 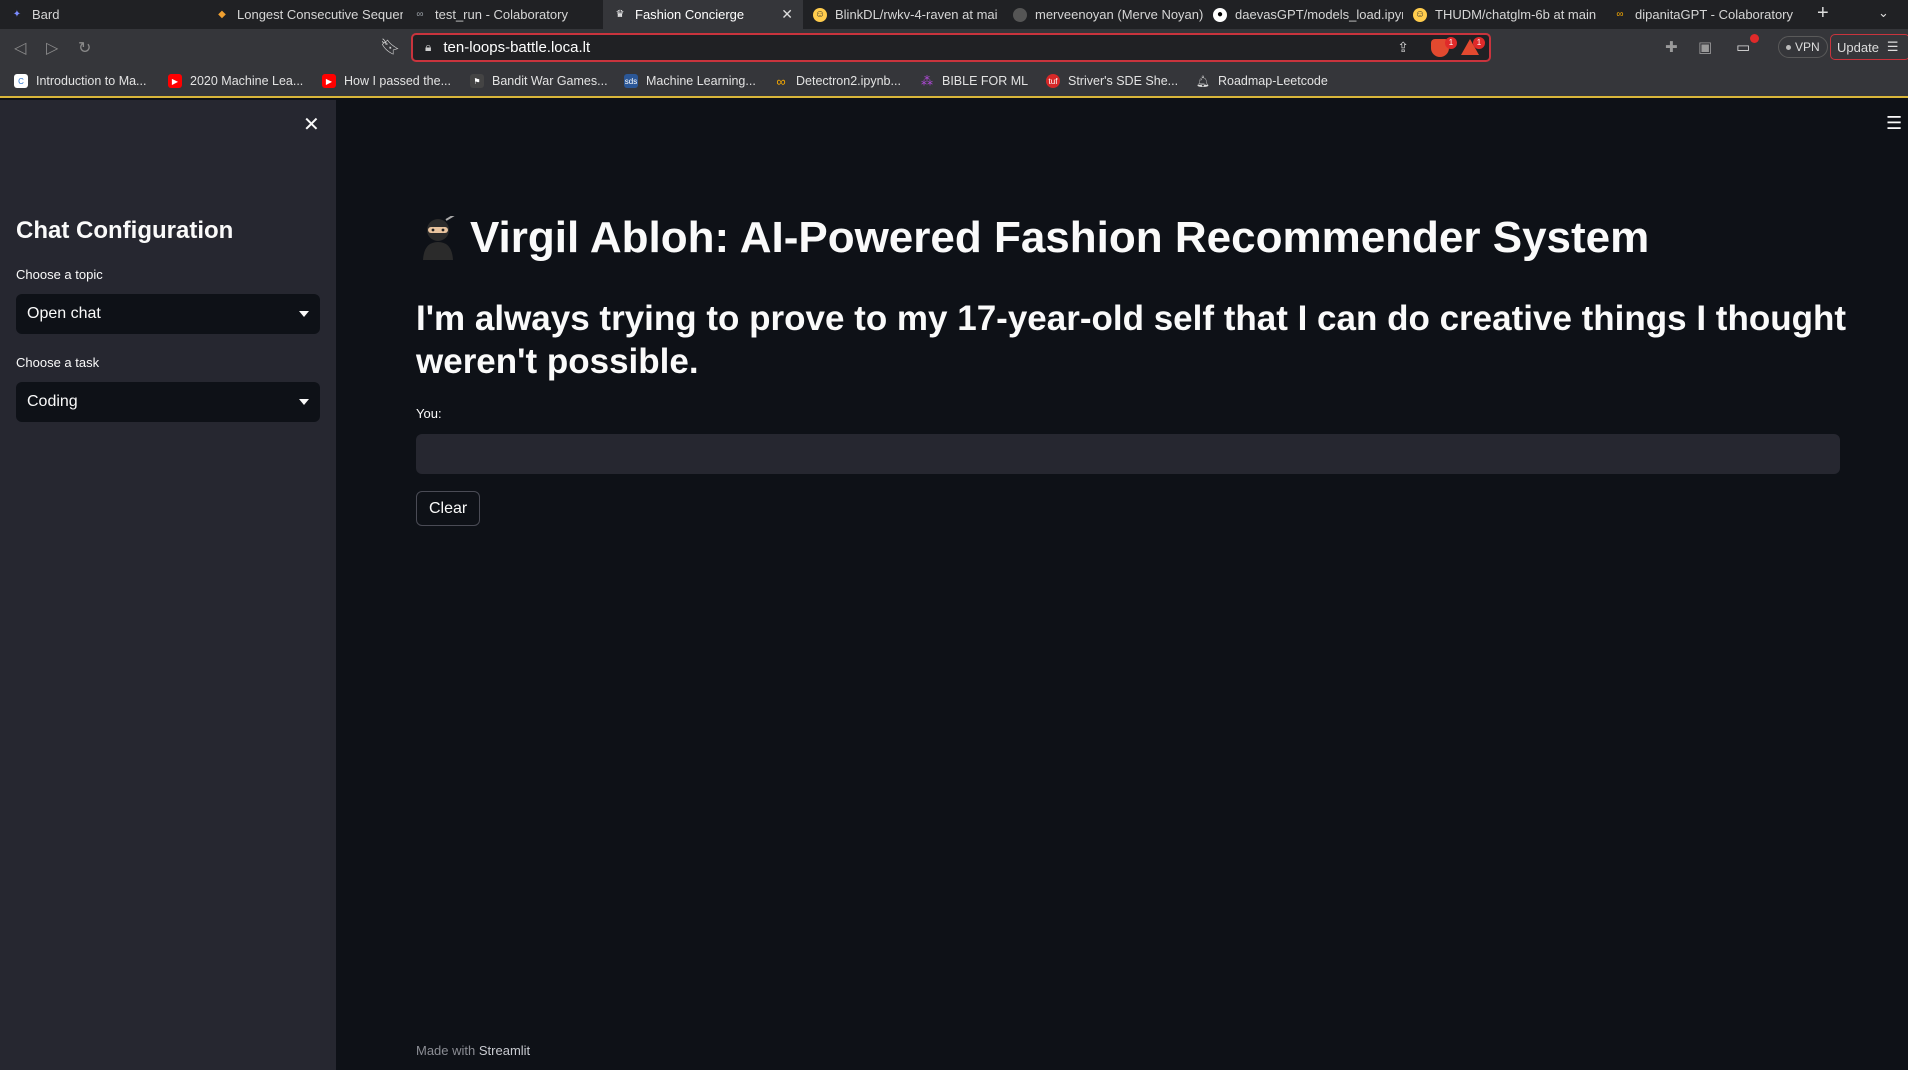 What do you see at coordinates (1479, 43) in the screenshot?
I see `rewards-badge: 1` at bounding box center [1479, 43].